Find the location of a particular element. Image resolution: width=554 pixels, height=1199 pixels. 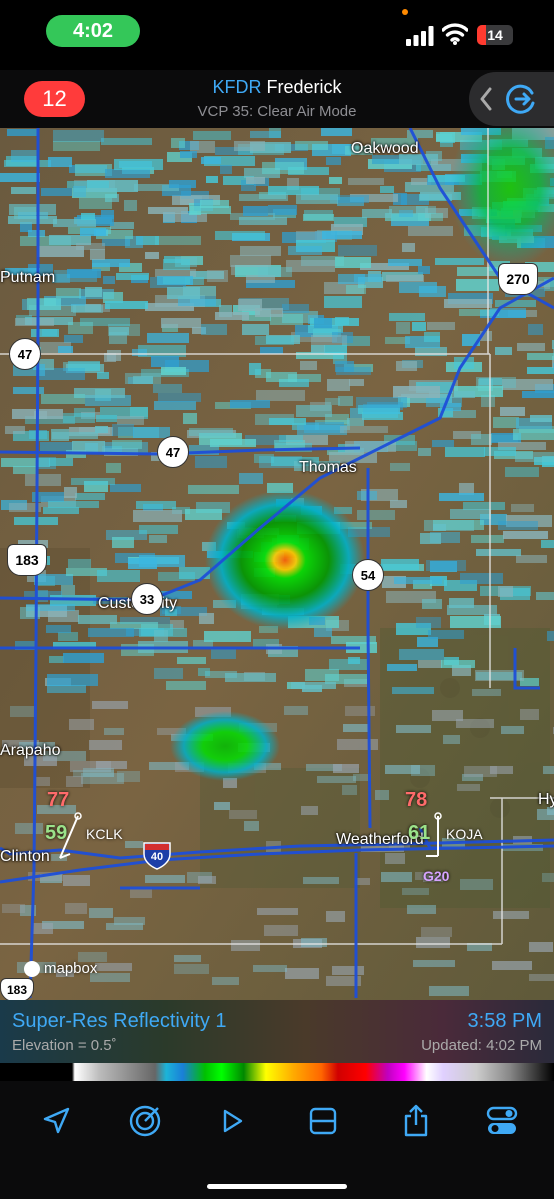

place-oakwood: Oakwood is located at coordinates (385, 148).